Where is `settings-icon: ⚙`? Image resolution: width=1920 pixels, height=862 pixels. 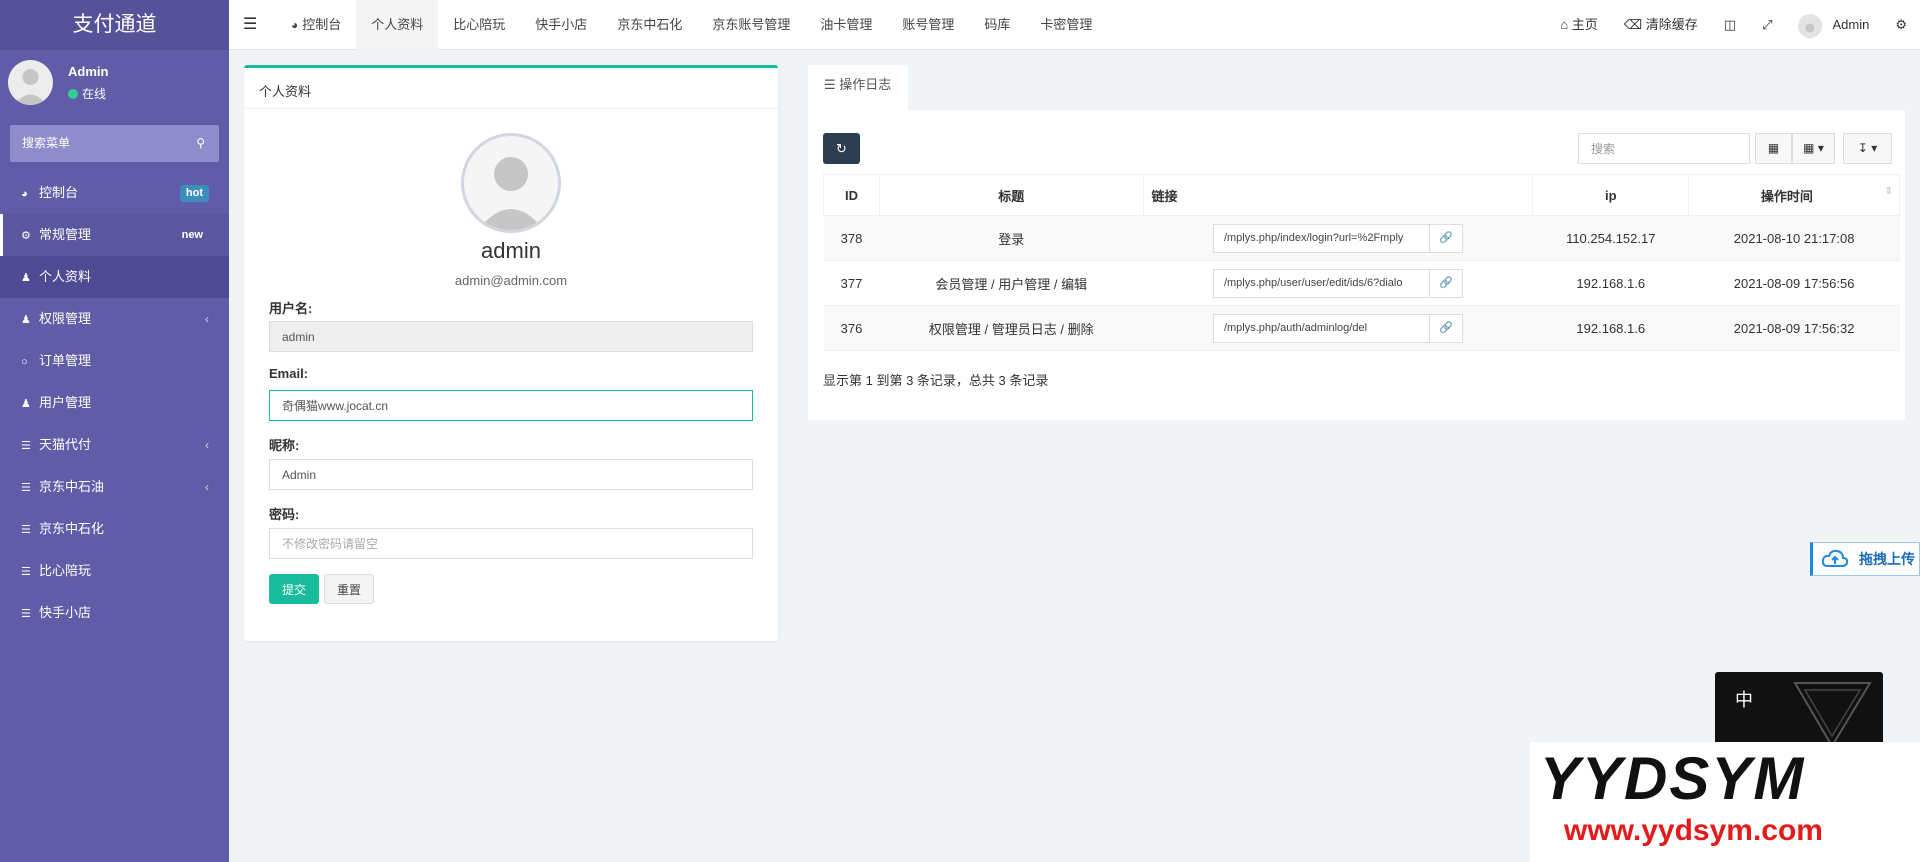 settings-icon: ⚙ is located at coordinates (1901, 25).